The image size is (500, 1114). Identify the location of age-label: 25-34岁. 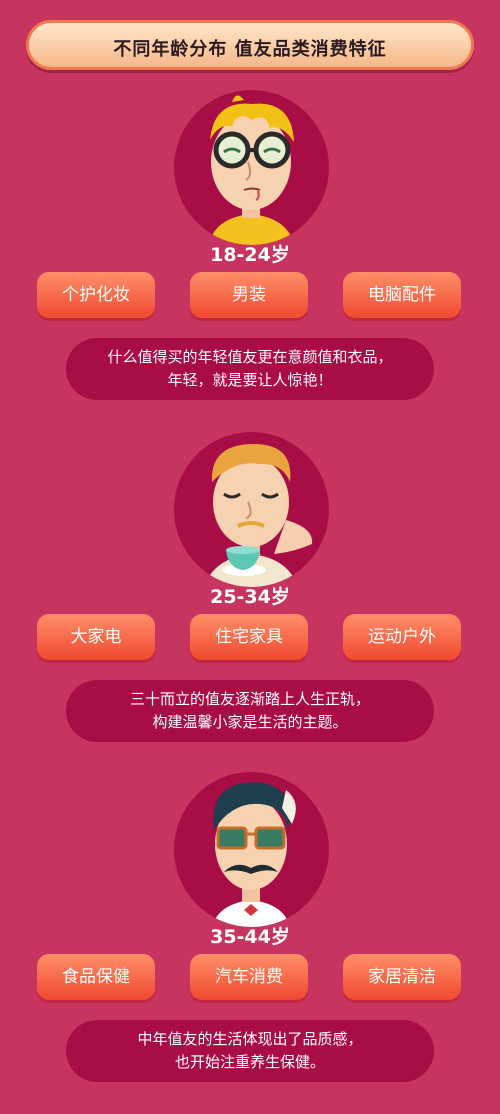
(250, 597).